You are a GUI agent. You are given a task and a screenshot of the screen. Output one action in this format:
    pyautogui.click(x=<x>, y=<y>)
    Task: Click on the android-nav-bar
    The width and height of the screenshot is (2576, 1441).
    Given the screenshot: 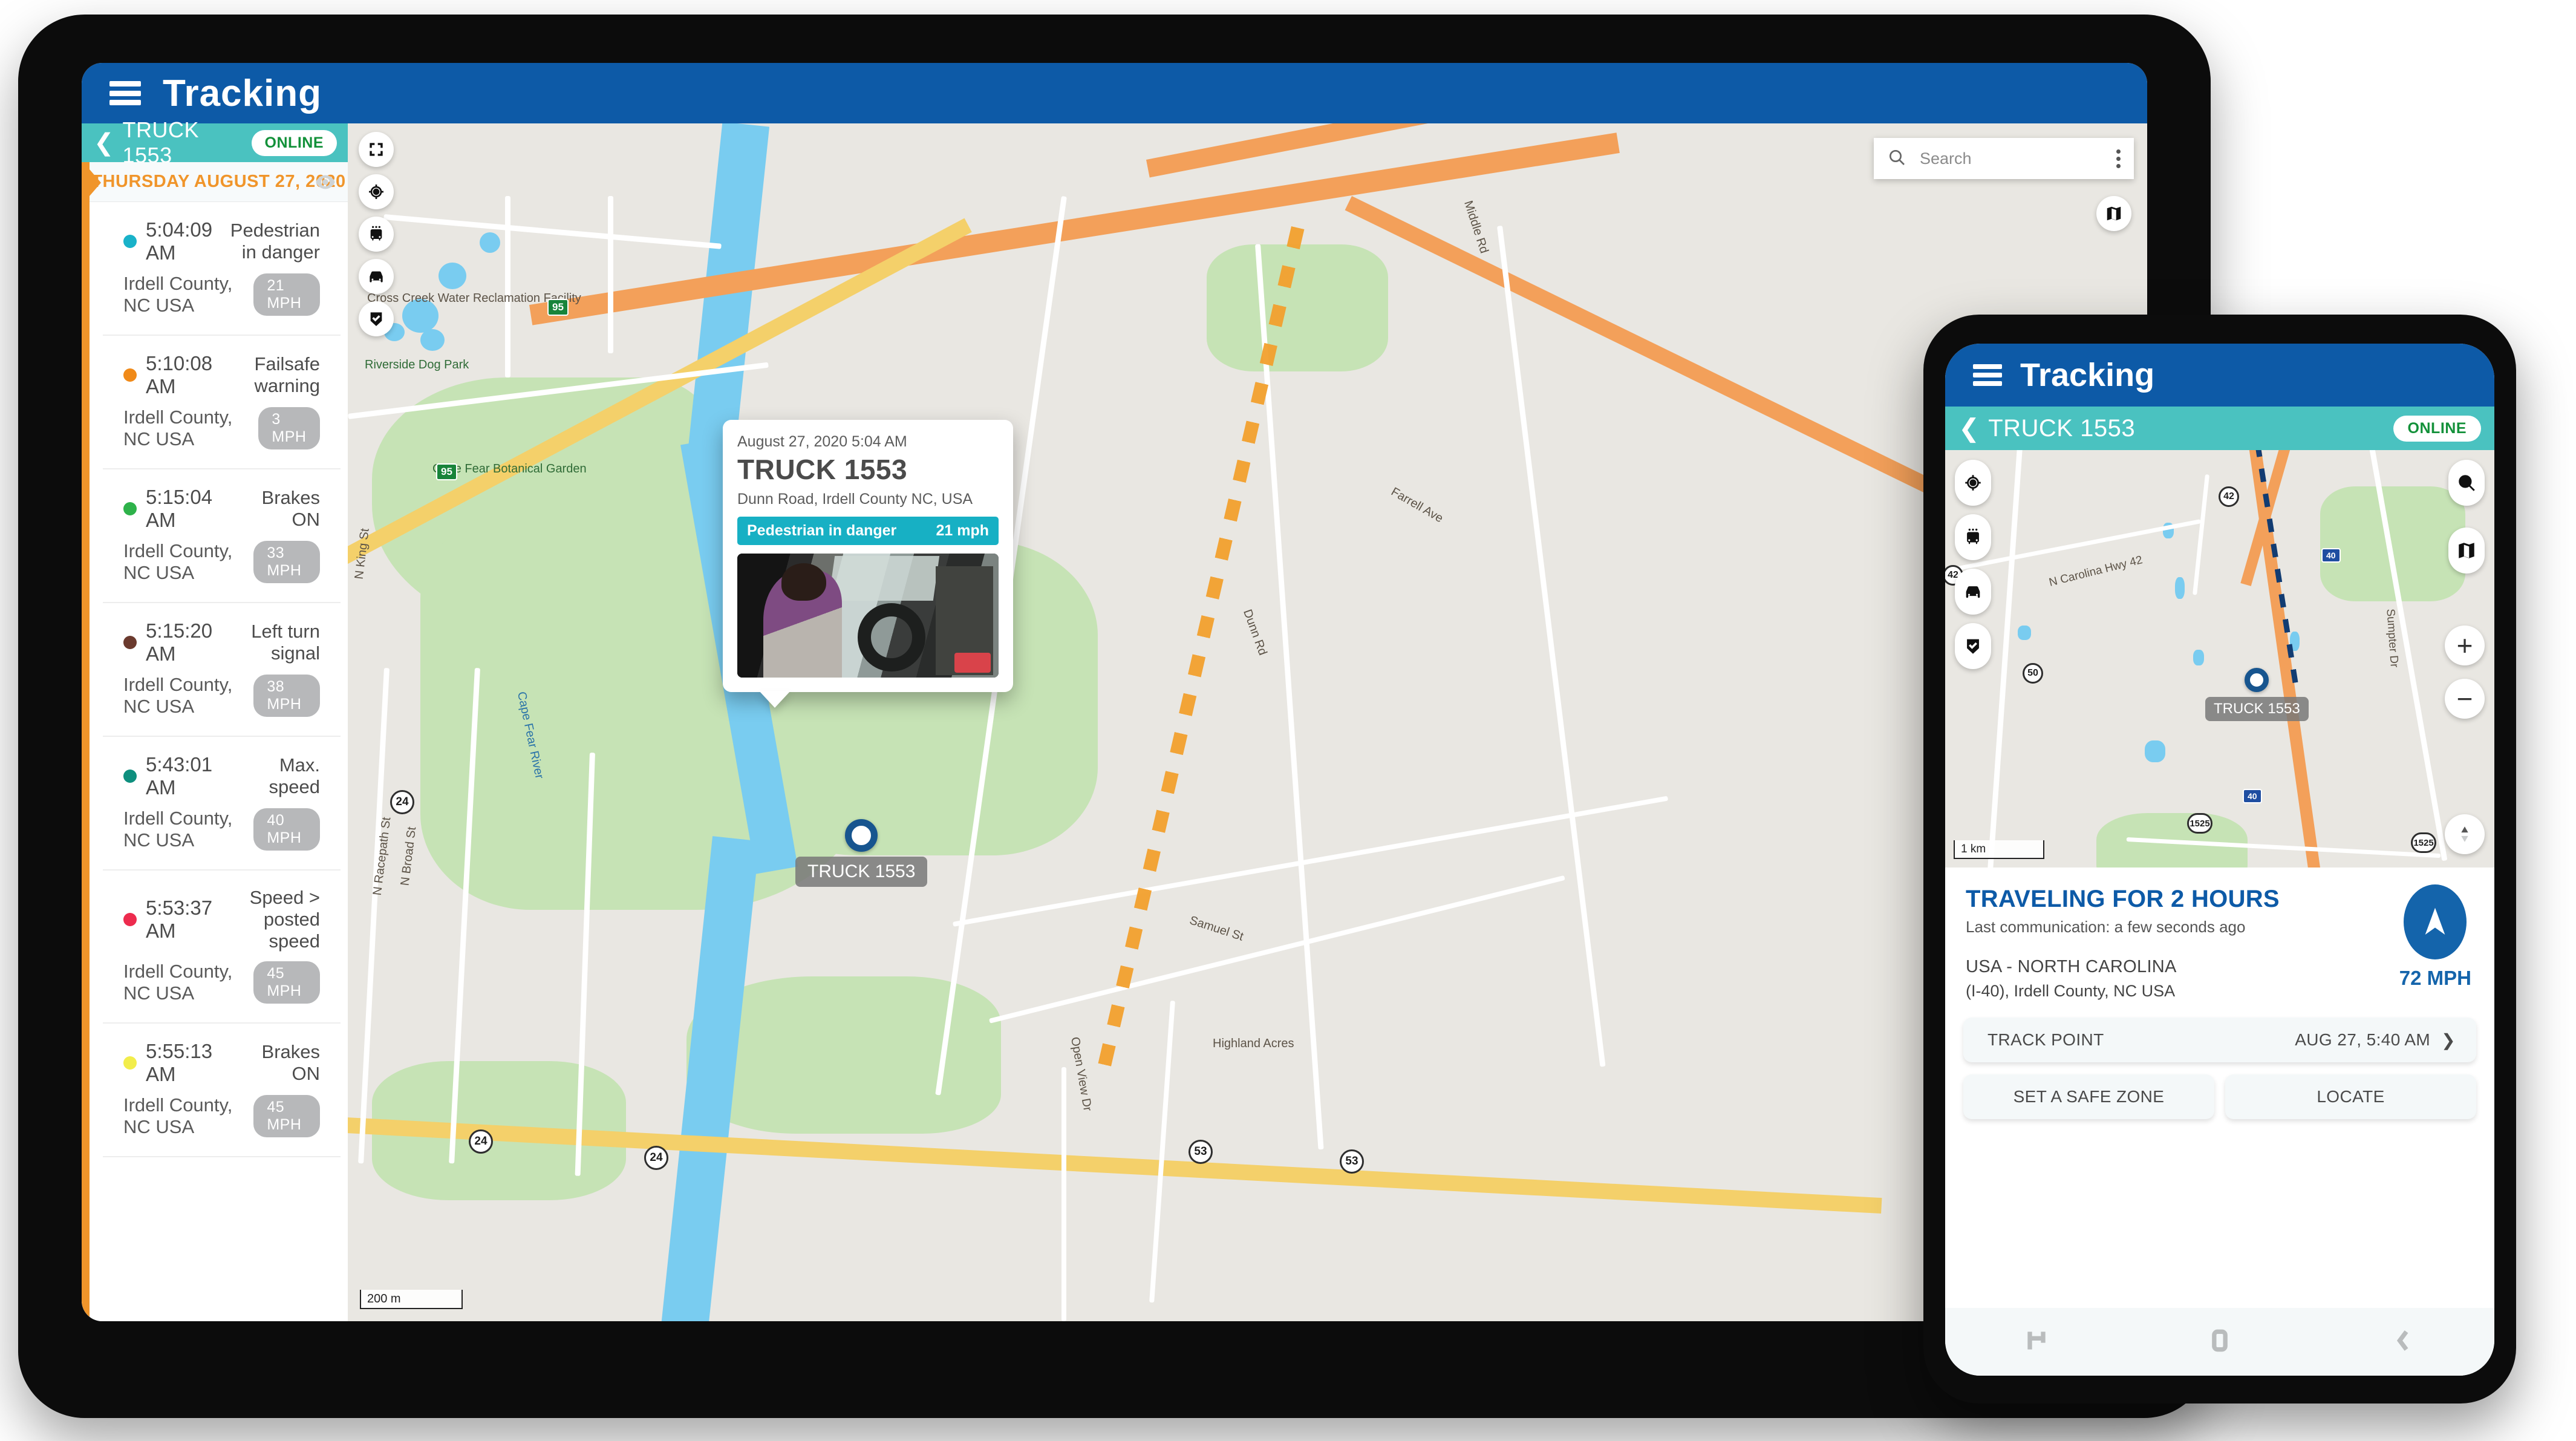 What is the action you would take?
    pyautogui.click(x=2219, y=1342)
    